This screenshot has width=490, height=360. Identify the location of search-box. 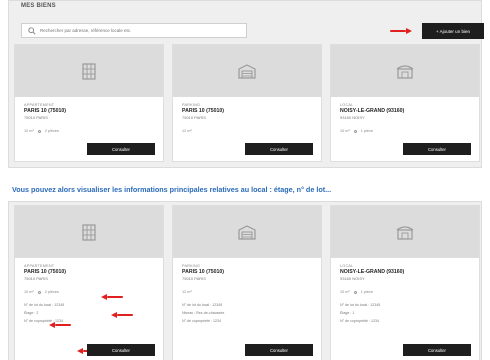
(134, 30).